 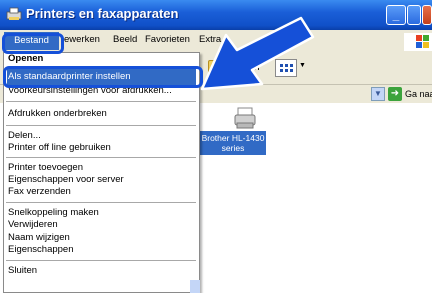 What do you see at coordinates (414, 15) in the screenshot?
I see `maximize-button` at bounding box center [414, 15].